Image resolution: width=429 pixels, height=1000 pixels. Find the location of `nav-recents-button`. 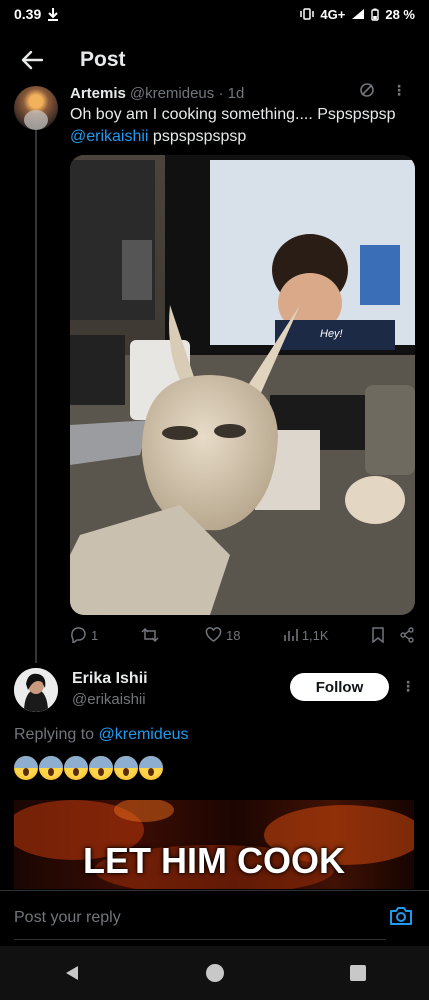

nav-recents-button is located at coordinates (358, 973).